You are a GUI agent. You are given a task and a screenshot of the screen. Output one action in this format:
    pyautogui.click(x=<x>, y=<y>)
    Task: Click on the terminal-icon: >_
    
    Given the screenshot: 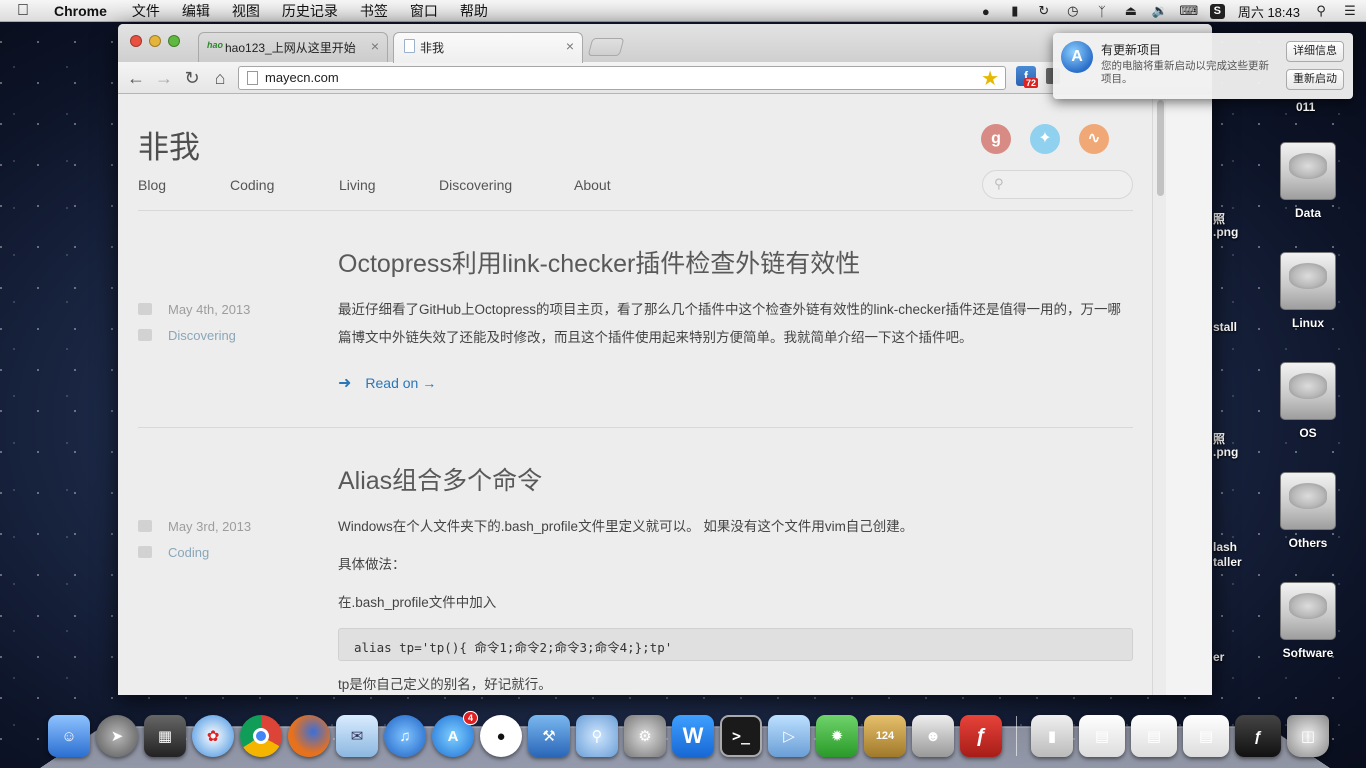 What is the action you would take?
    pyautogui.click(x=741, y=736)
    